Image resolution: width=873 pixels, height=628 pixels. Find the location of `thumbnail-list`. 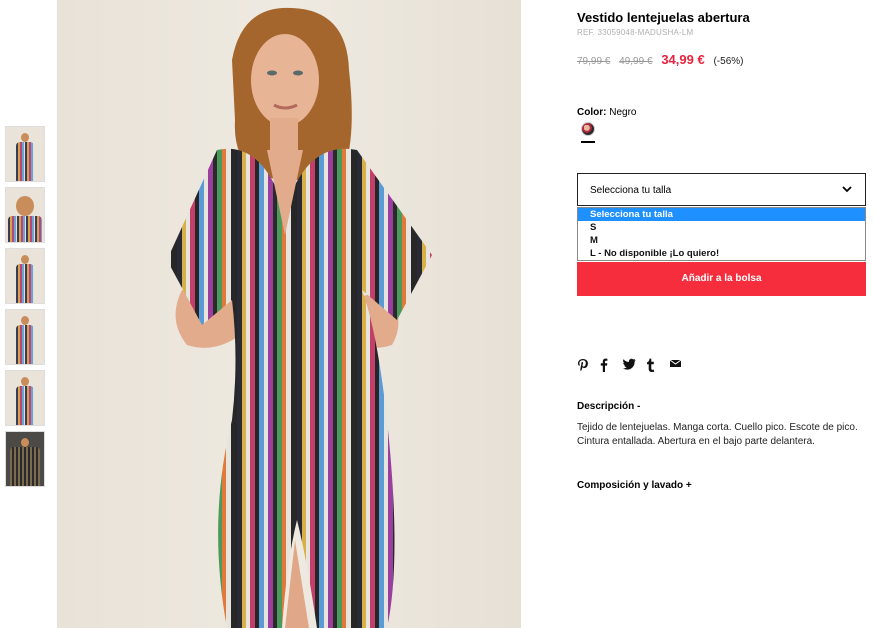

thumbnail-list is located at coordinates (25, 309).